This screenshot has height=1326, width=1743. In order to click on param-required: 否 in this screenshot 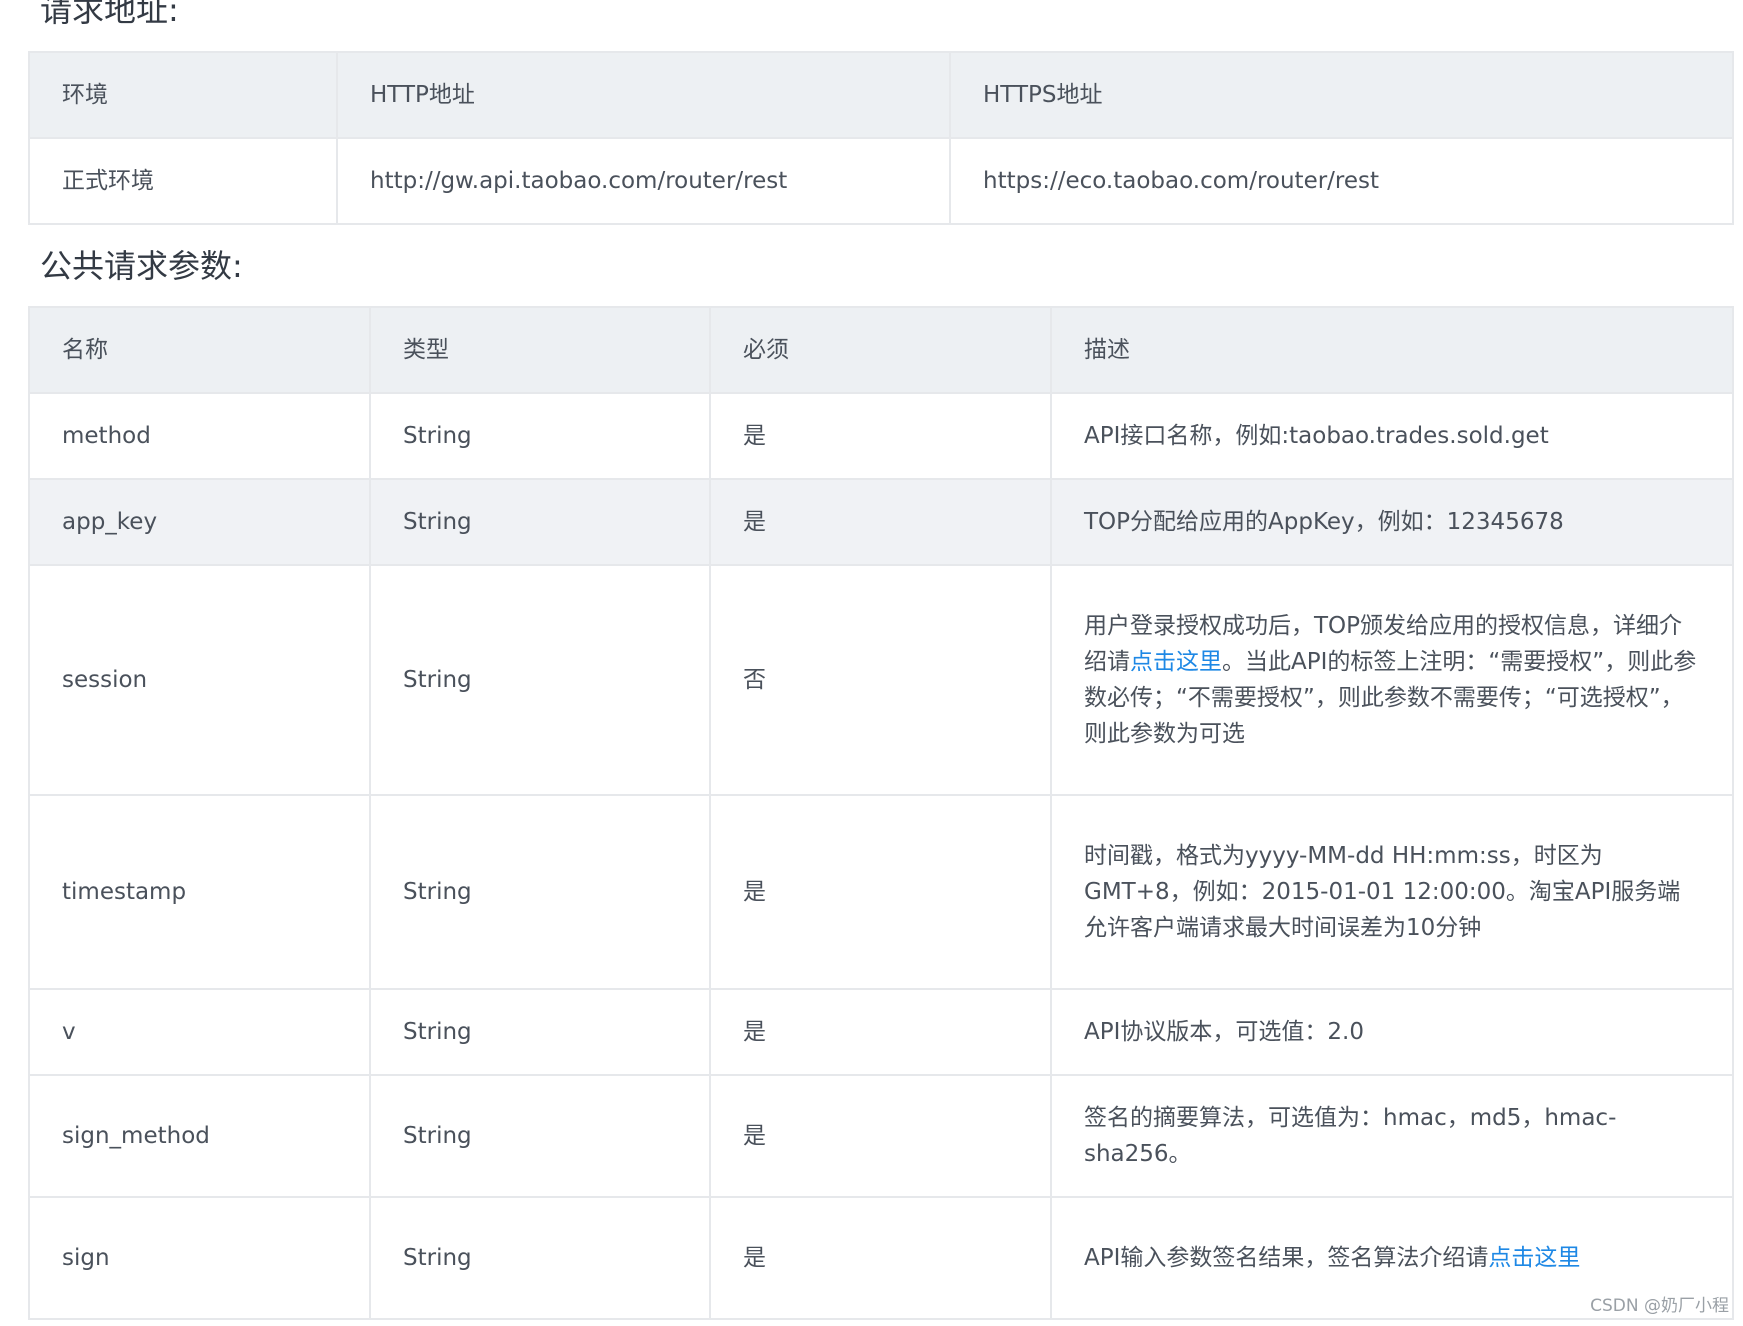, I will do `click(880, 680)`.